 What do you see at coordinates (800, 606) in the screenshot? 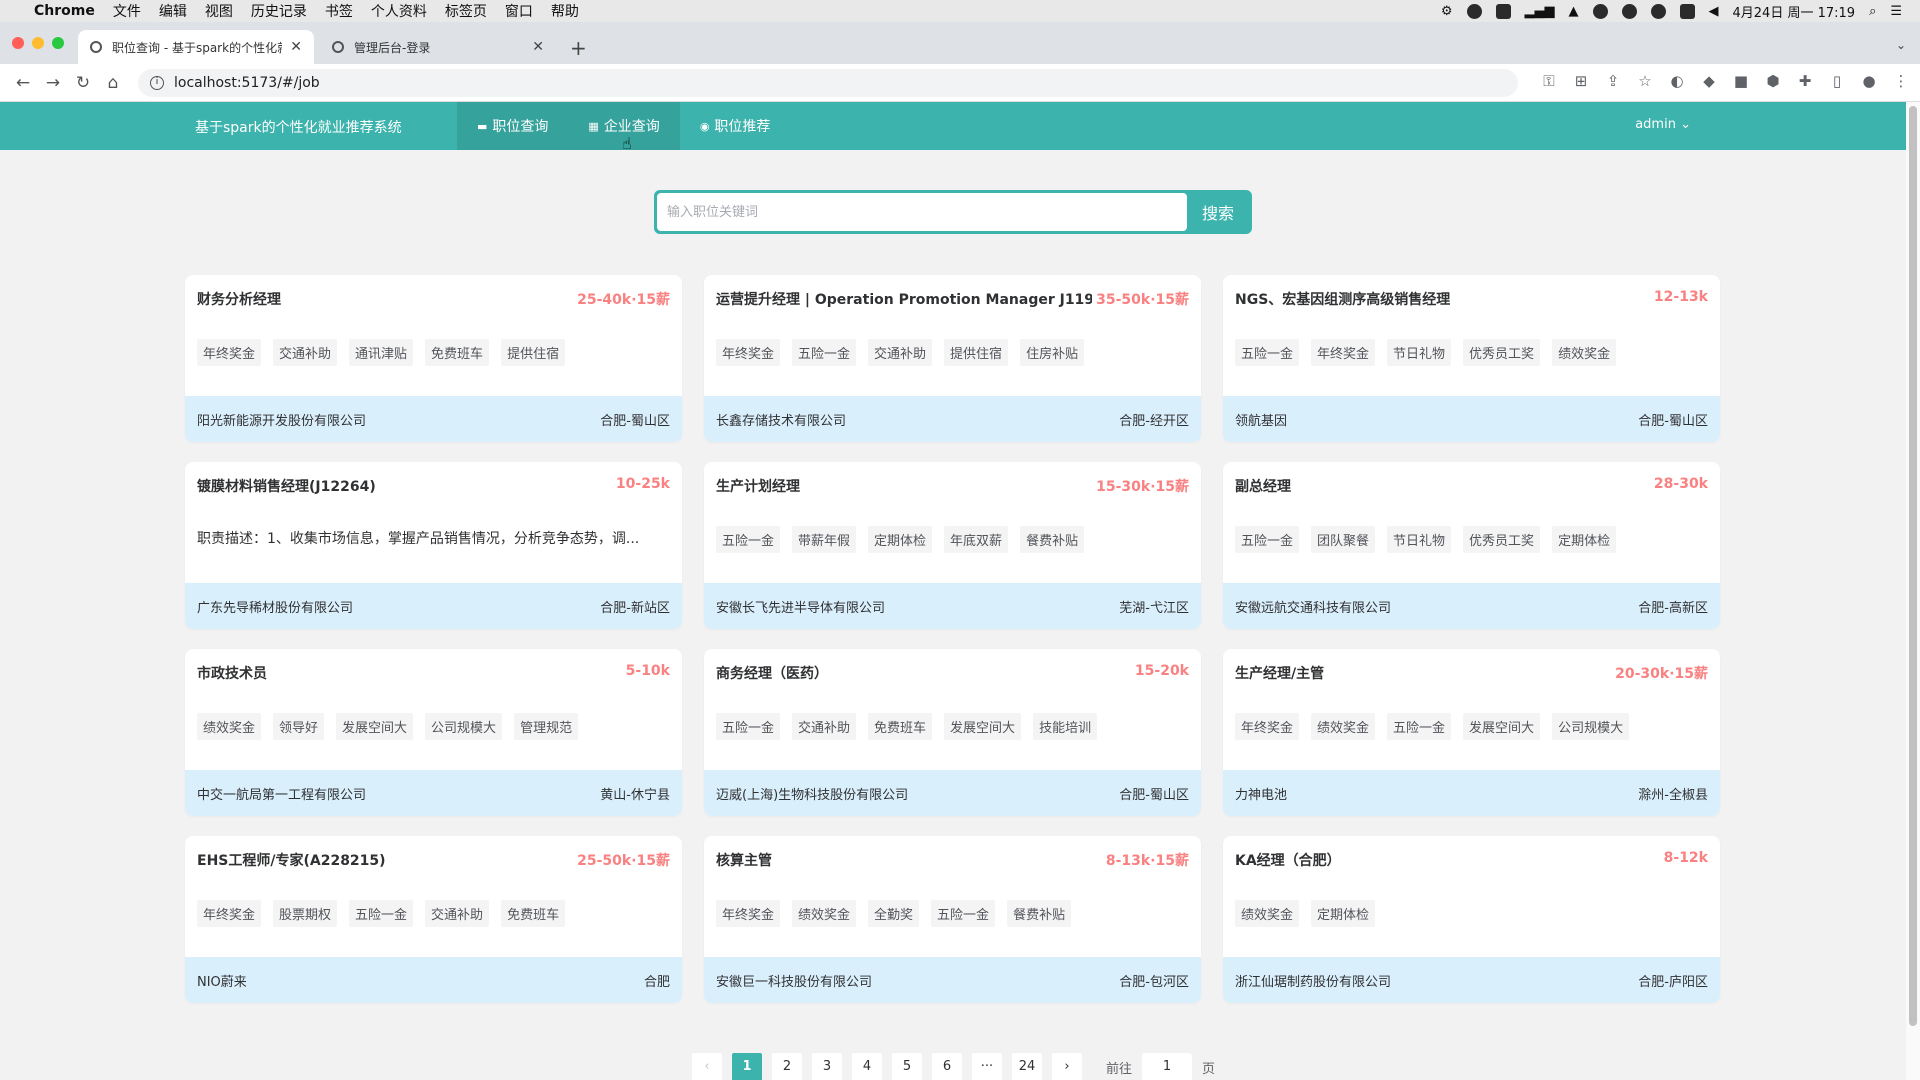
I see `company-name: 安徽长飞先进半导体有限公司` at bounding box center [800, 606].